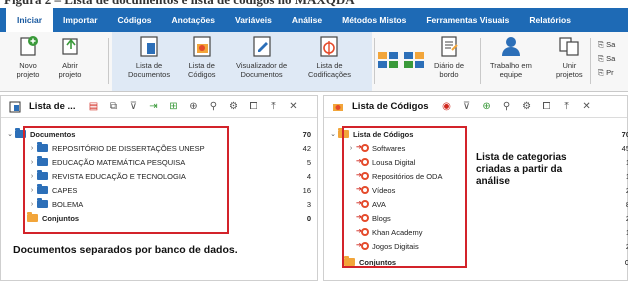 The height and width of the screenshot is (281, 628). Describe the element at coordinates (193, 20) in the screenshot. I see `menu-anotacoes: Anotações` at that location.